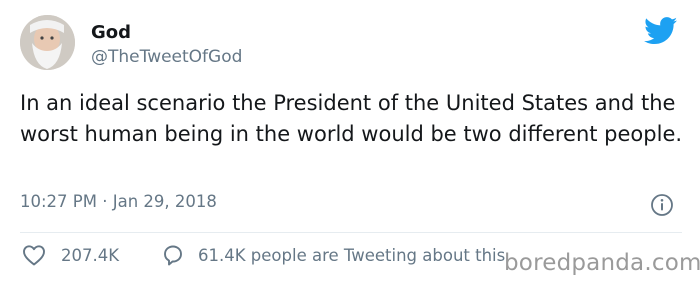 Image resolution: width=700 pixels, height=284 pixels. Describe the element at coordinates (166, 57) in the screenshot. I see `author-handle: @TheTweetOfGod` at that location.